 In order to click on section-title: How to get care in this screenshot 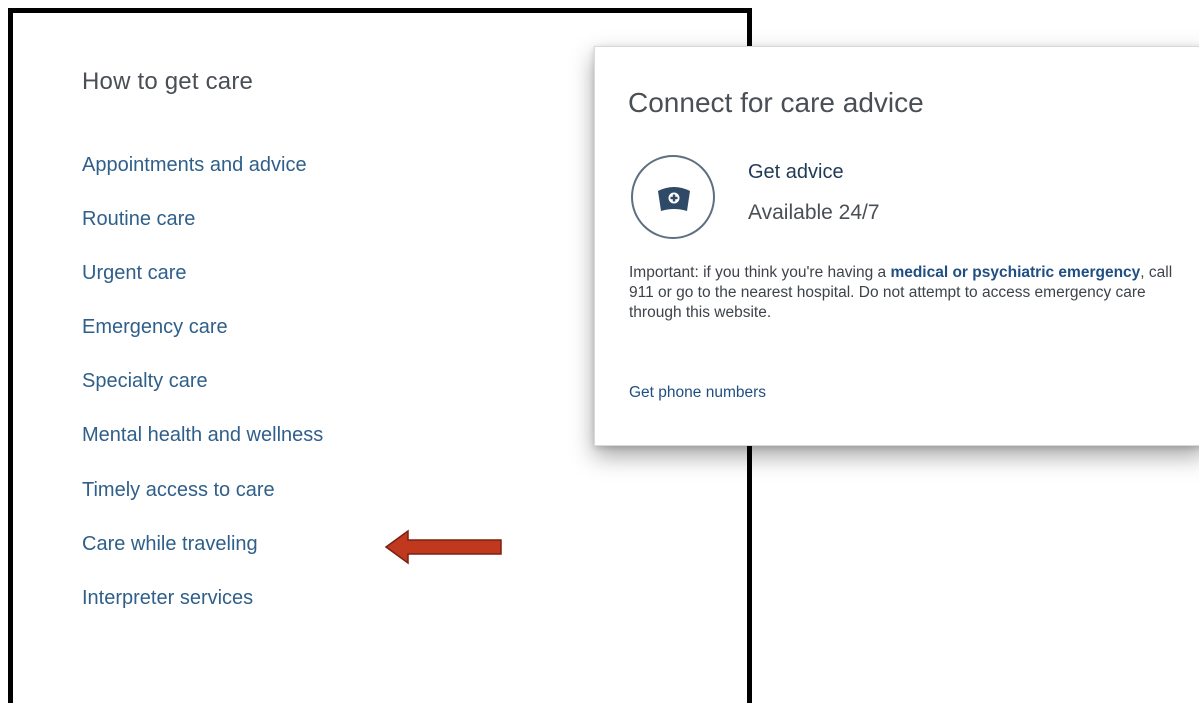, I will do `click(168, 81)`.